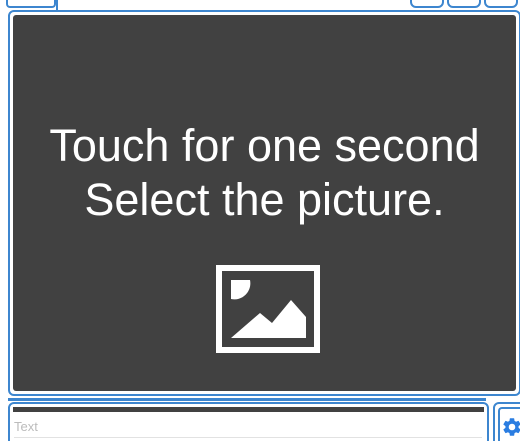  What do you see at coordinates (246, 426) in the screenshot?
I see `text-input` at bounding box center [246, 426].